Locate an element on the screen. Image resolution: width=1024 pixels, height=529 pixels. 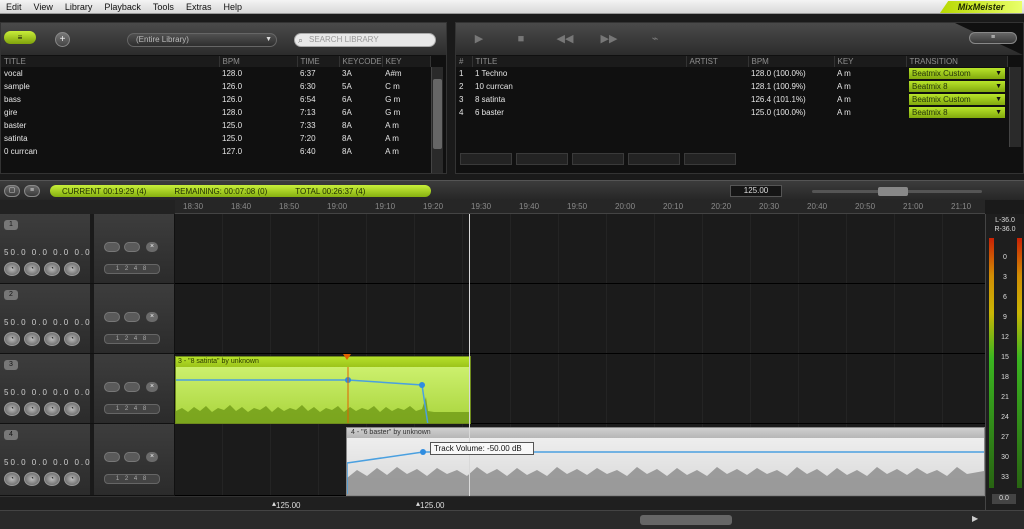
playlist-scrollbar is located at coordinates (1015, 107).